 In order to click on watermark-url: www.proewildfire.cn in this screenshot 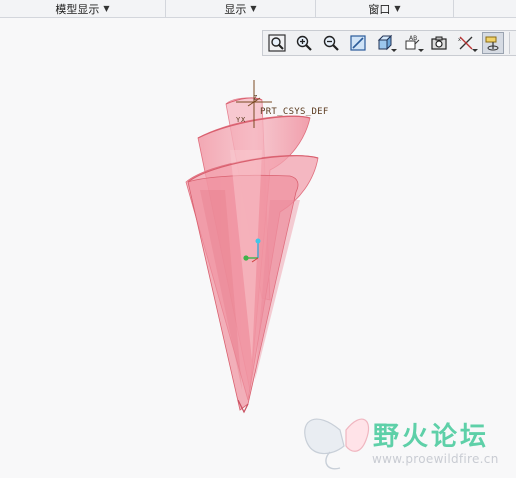, I will do `click(435, 459)`.